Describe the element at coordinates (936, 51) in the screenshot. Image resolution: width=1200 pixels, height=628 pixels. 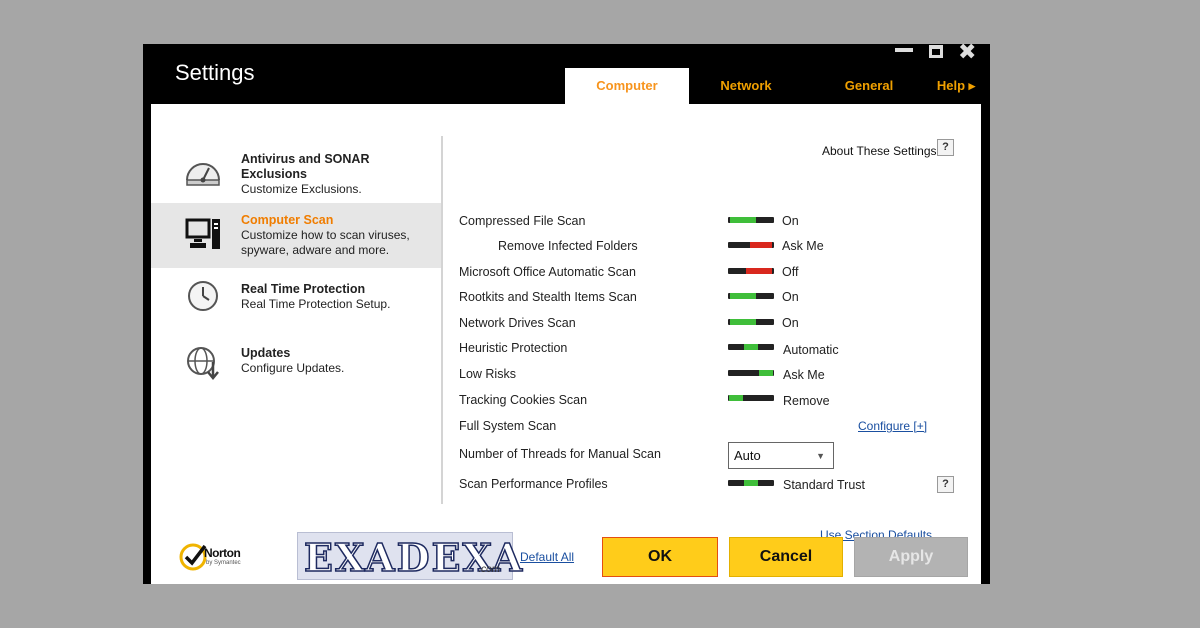
I see `maximize-button` at that location.